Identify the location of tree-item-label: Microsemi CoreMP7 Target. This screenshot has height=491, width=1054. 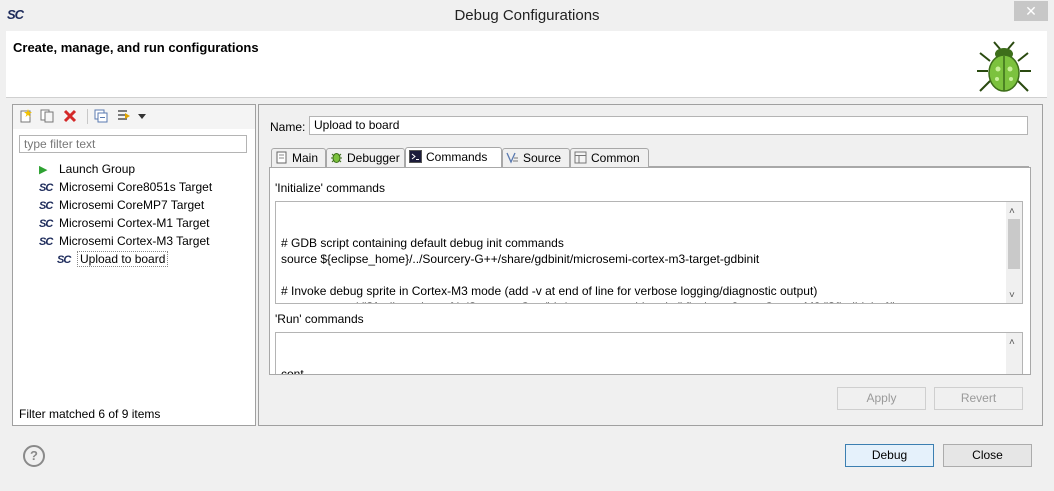
(132, 205).